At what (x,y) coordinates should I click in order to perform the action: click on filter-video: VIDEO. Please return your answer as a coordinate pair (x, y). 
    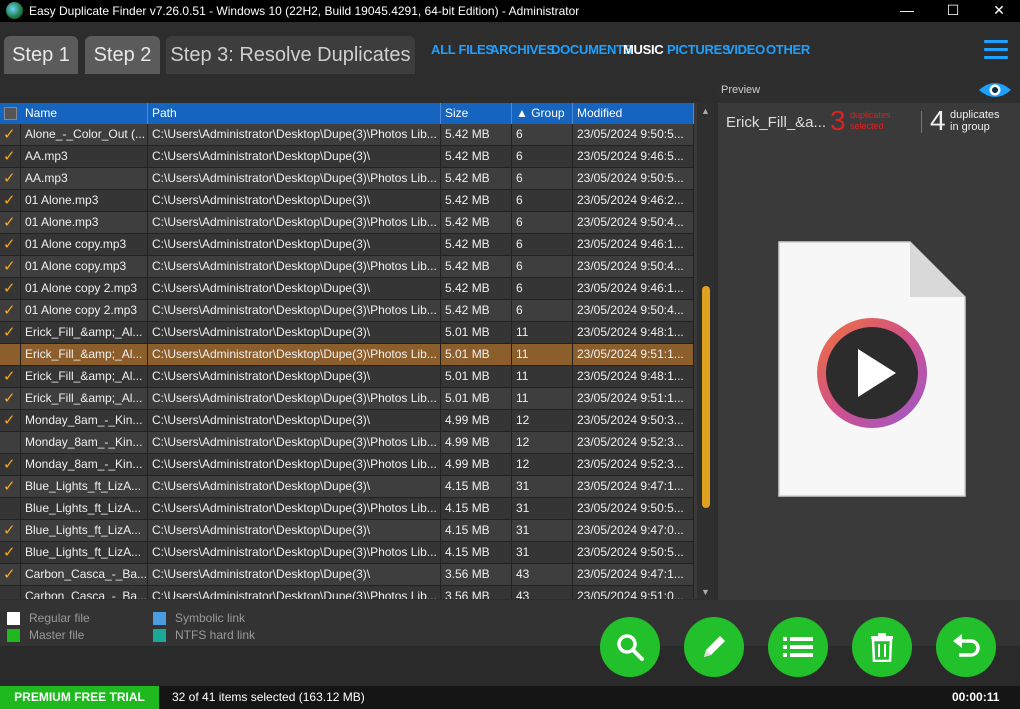
    Looking at the image, I should click on (745, 49).